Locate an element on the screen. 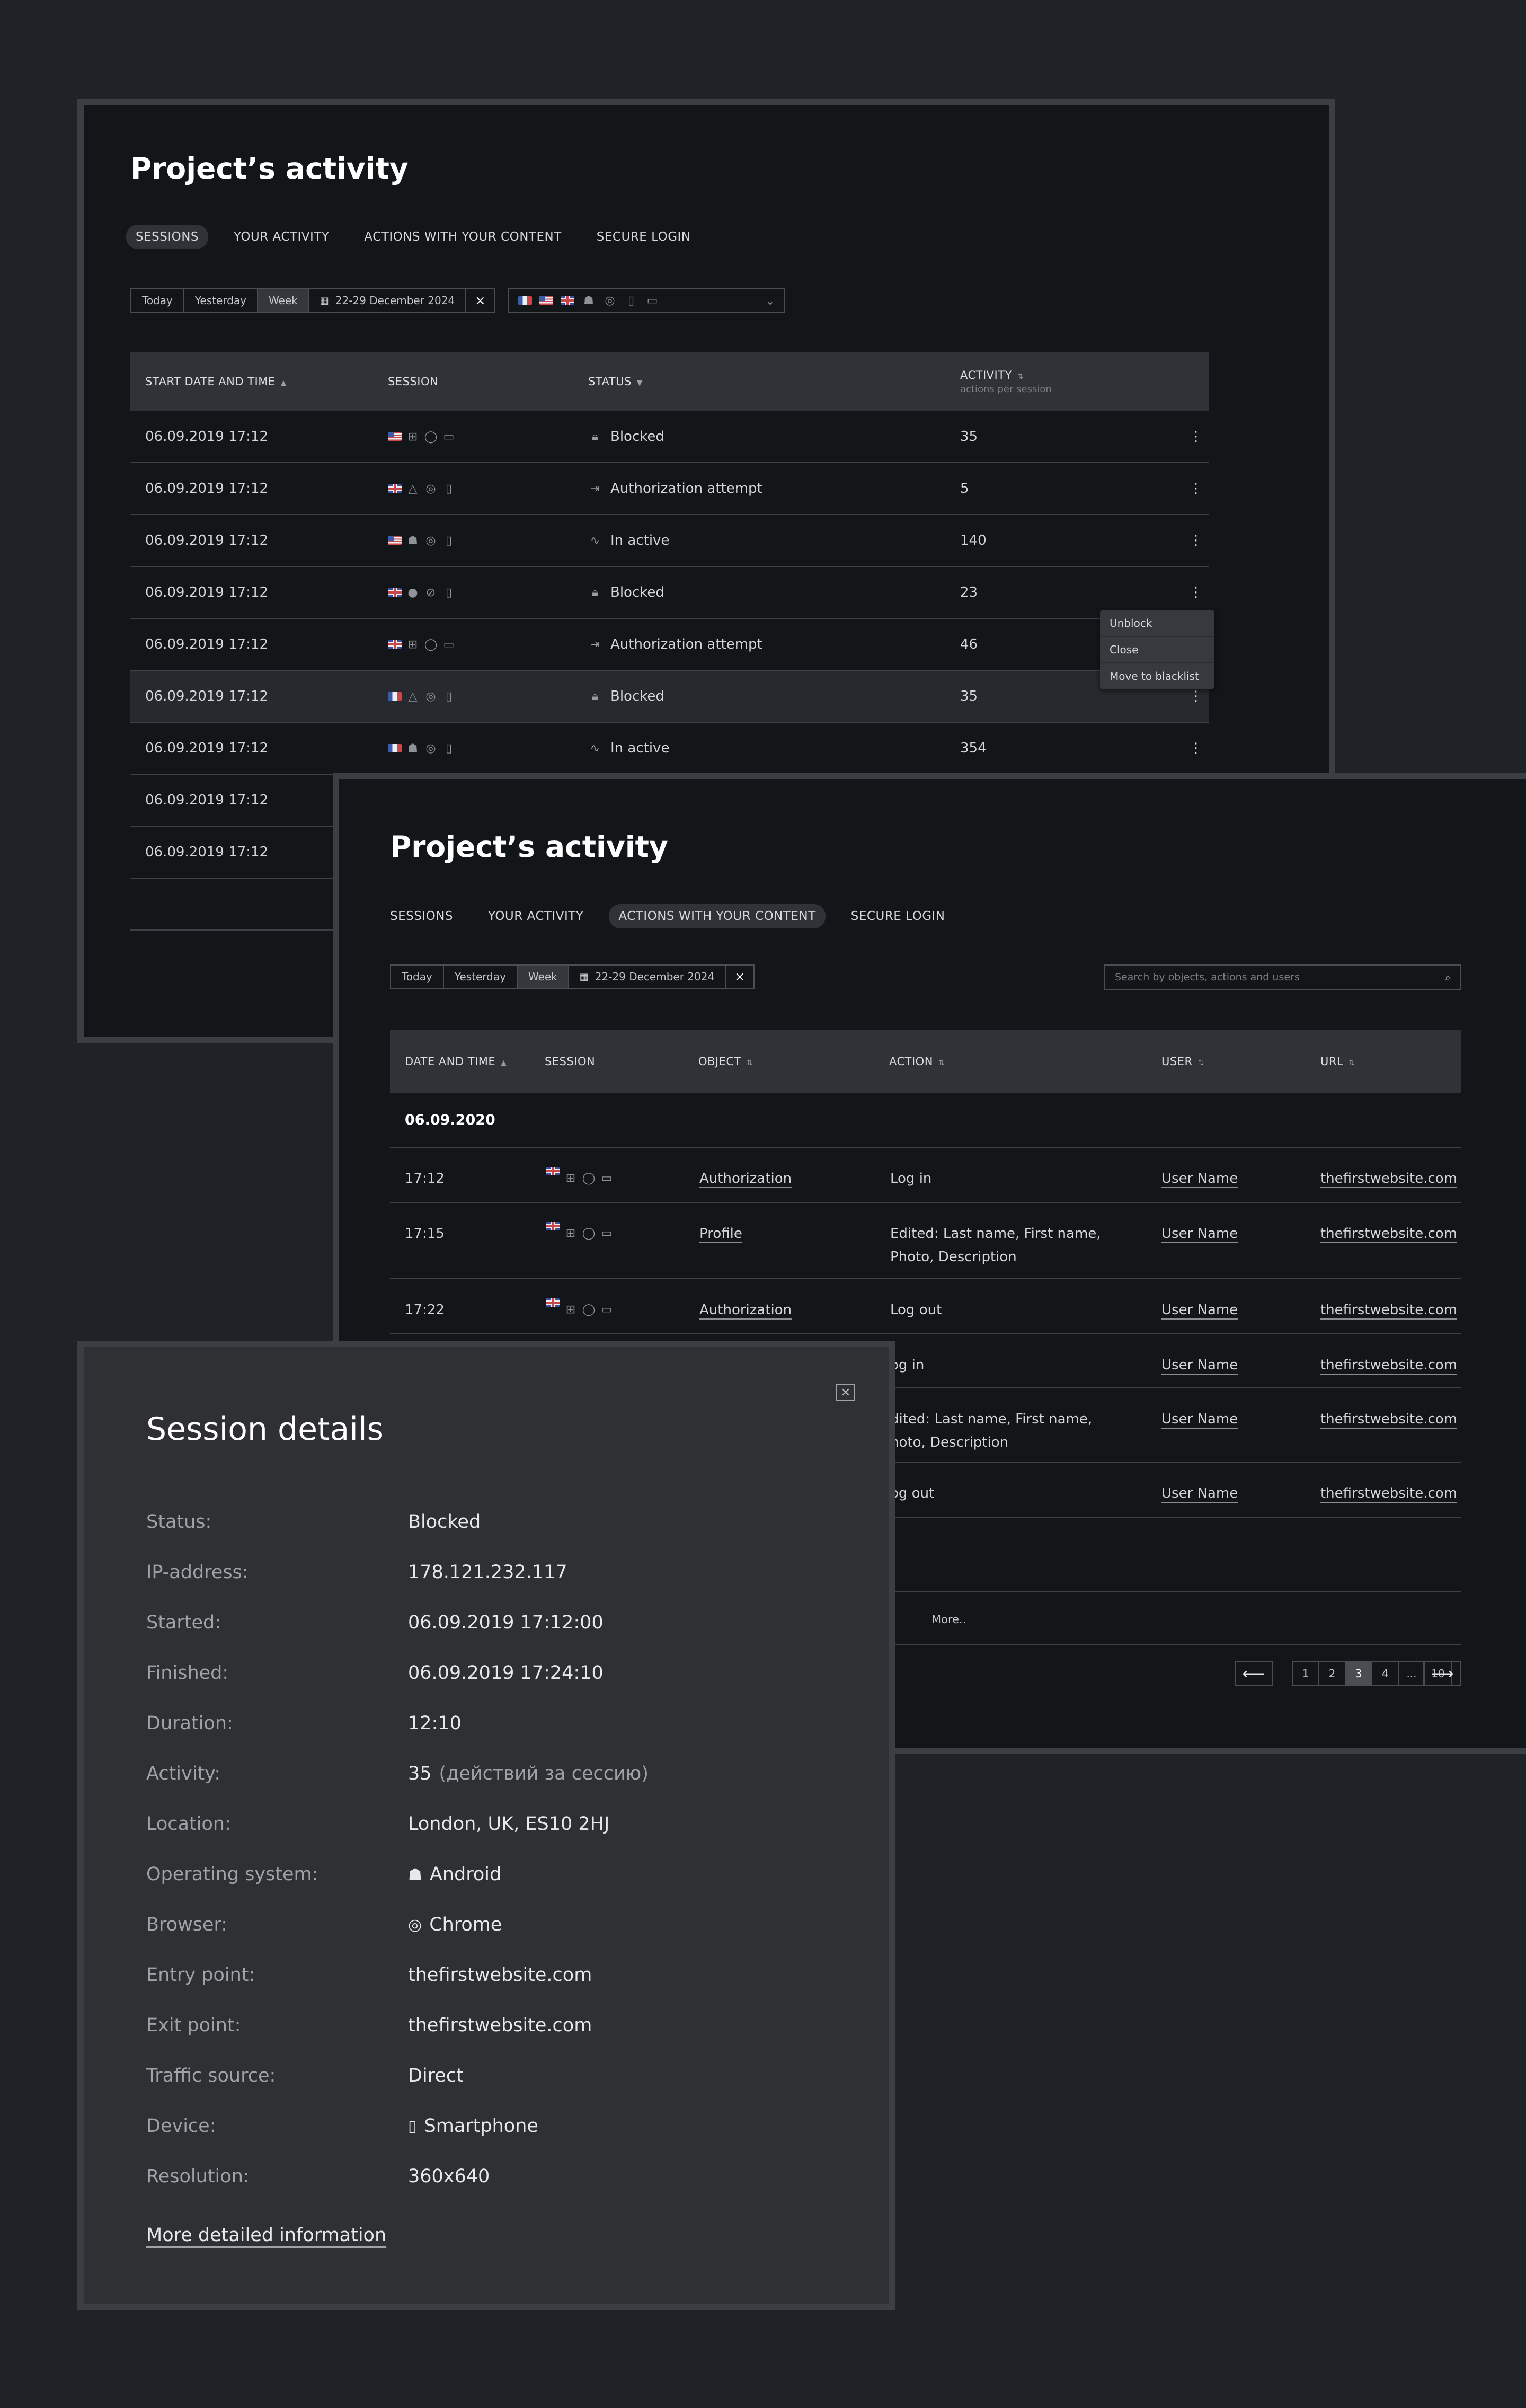  smartphone-icon: ▯ is located at coordinates (449, 748).